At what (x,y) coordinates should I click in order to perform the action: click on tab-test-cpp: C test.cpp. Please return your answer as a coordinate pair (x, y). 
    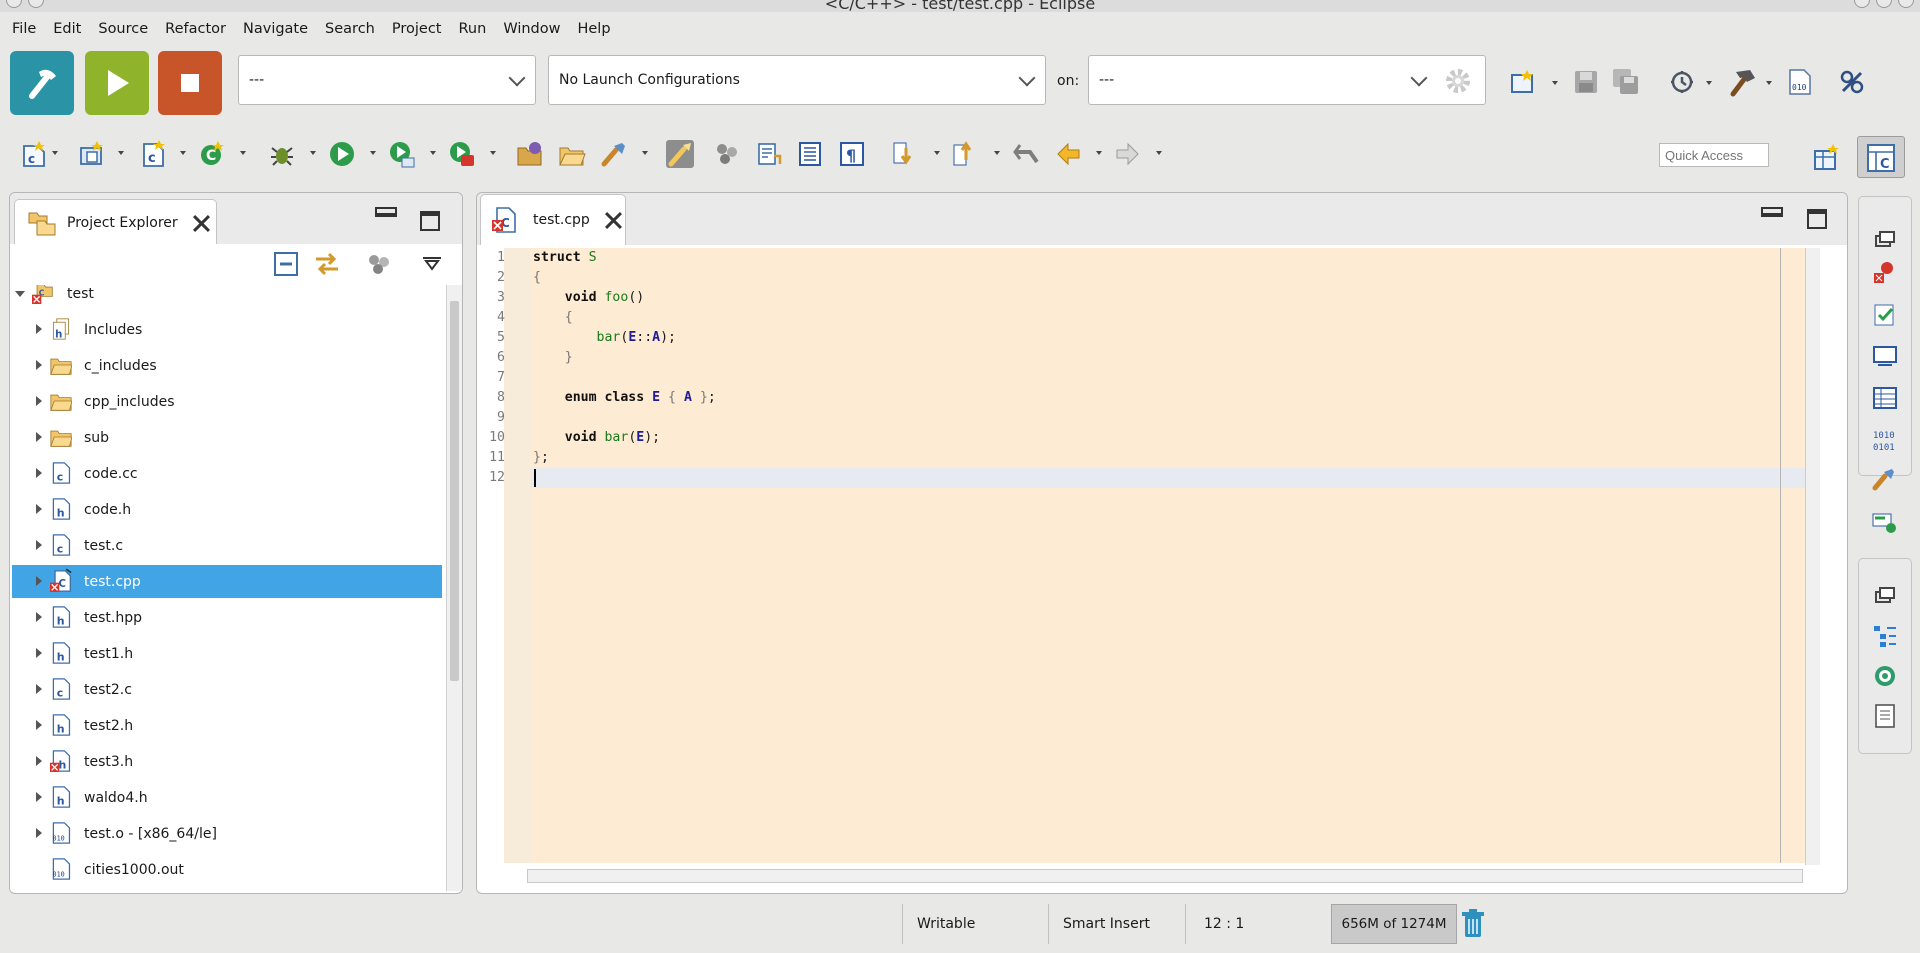
    Looking at the image, I should click on (553, 219).